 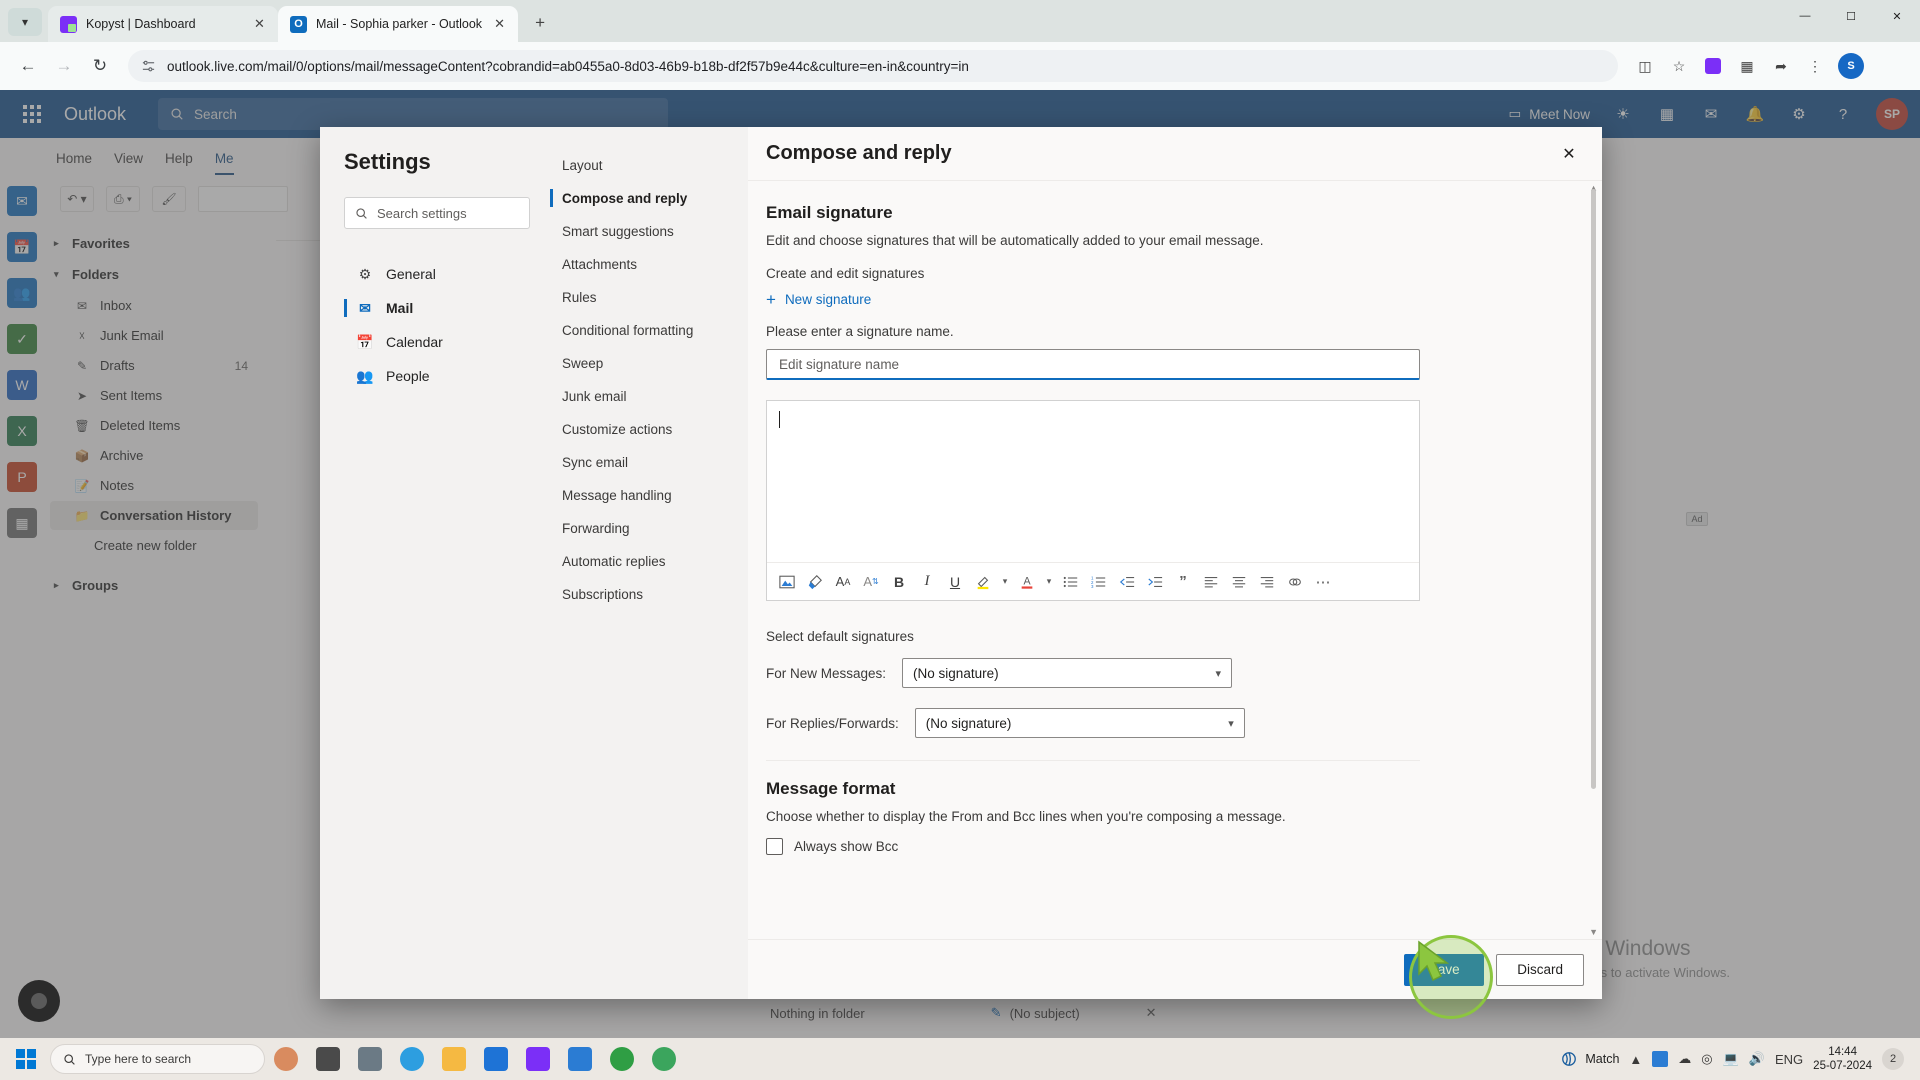 I want to click on settings-sub-sync-email: Sync email, so click(x=649, y=462).